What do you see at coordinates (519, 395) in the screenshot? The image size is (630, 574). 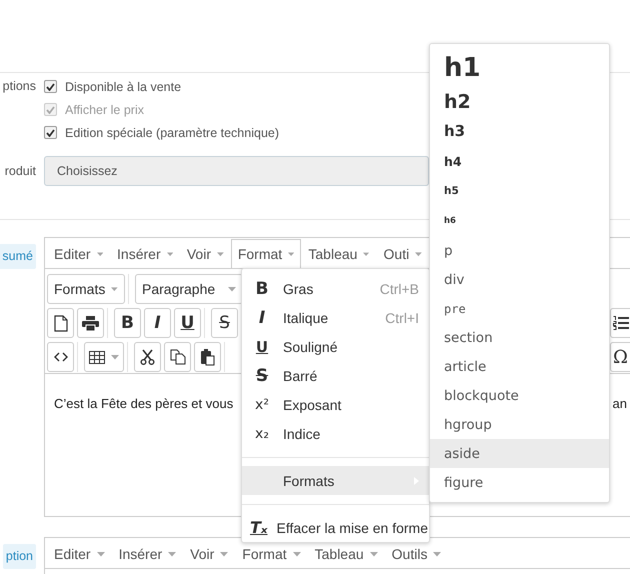 I see `format-option: blockquote` at bounding box center [519, 395].